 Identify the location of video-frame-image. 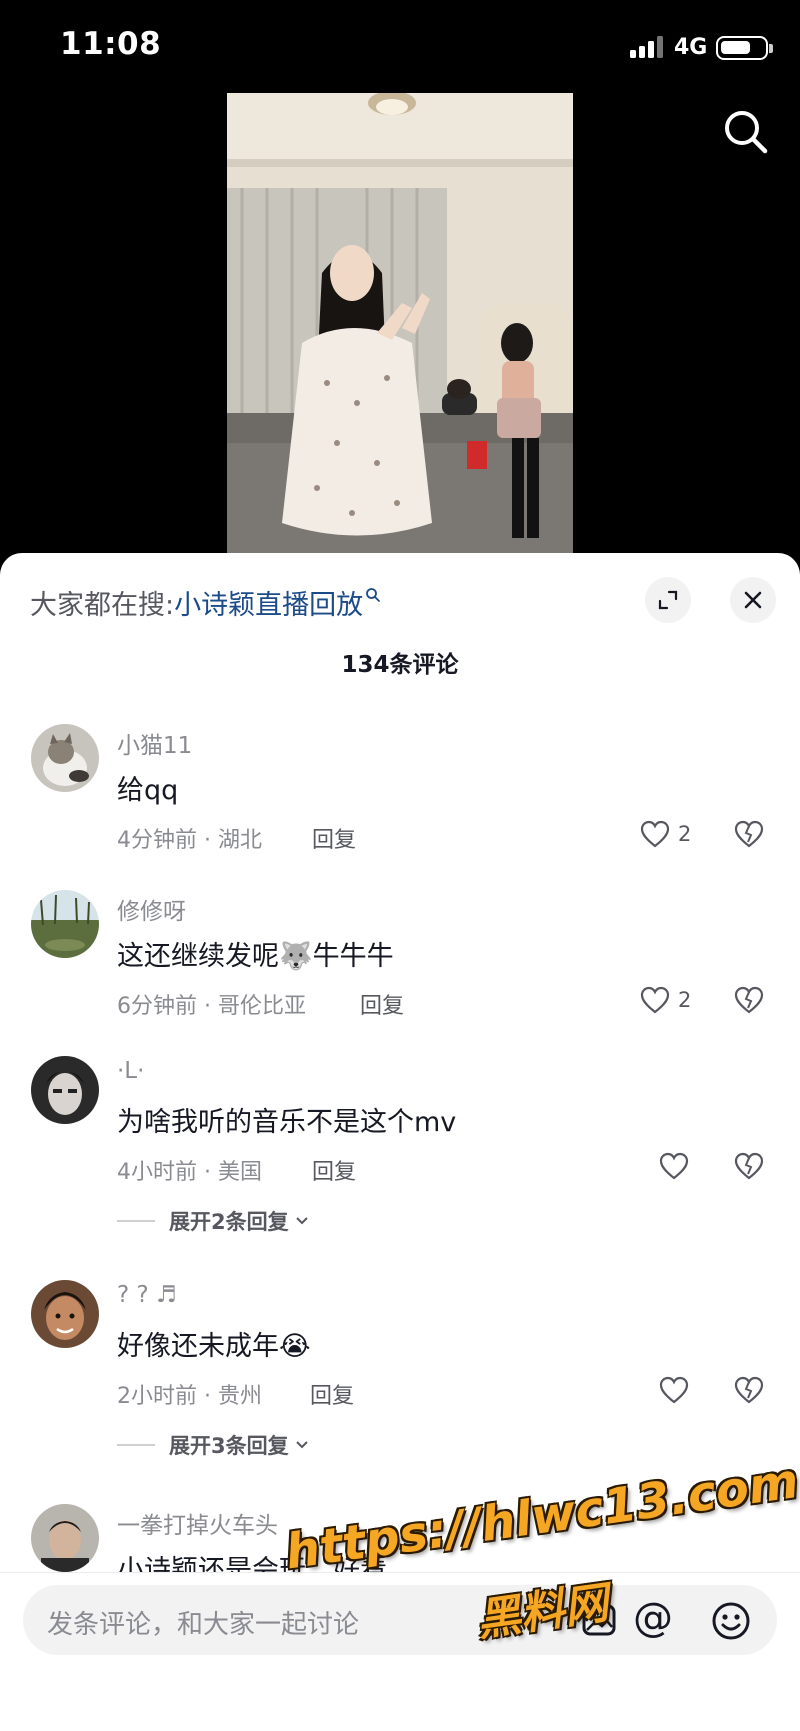
(400, 323).